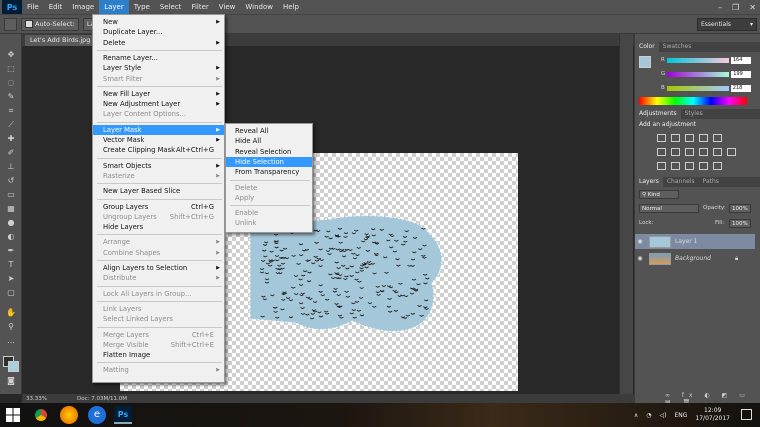 Image resolution: width=760 pixels, height=427 pixels. I want to click on photoshop-icon: Ps, so click(123, 415).